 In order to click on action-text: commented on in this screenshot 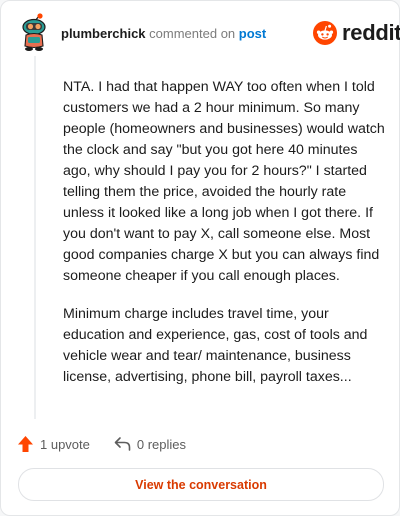, I will do `click(192, 33)`.